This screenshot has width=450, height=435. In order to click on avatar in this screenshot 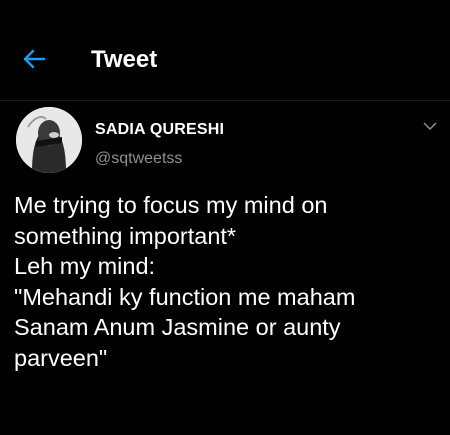, I will do `click(49, 140)`.